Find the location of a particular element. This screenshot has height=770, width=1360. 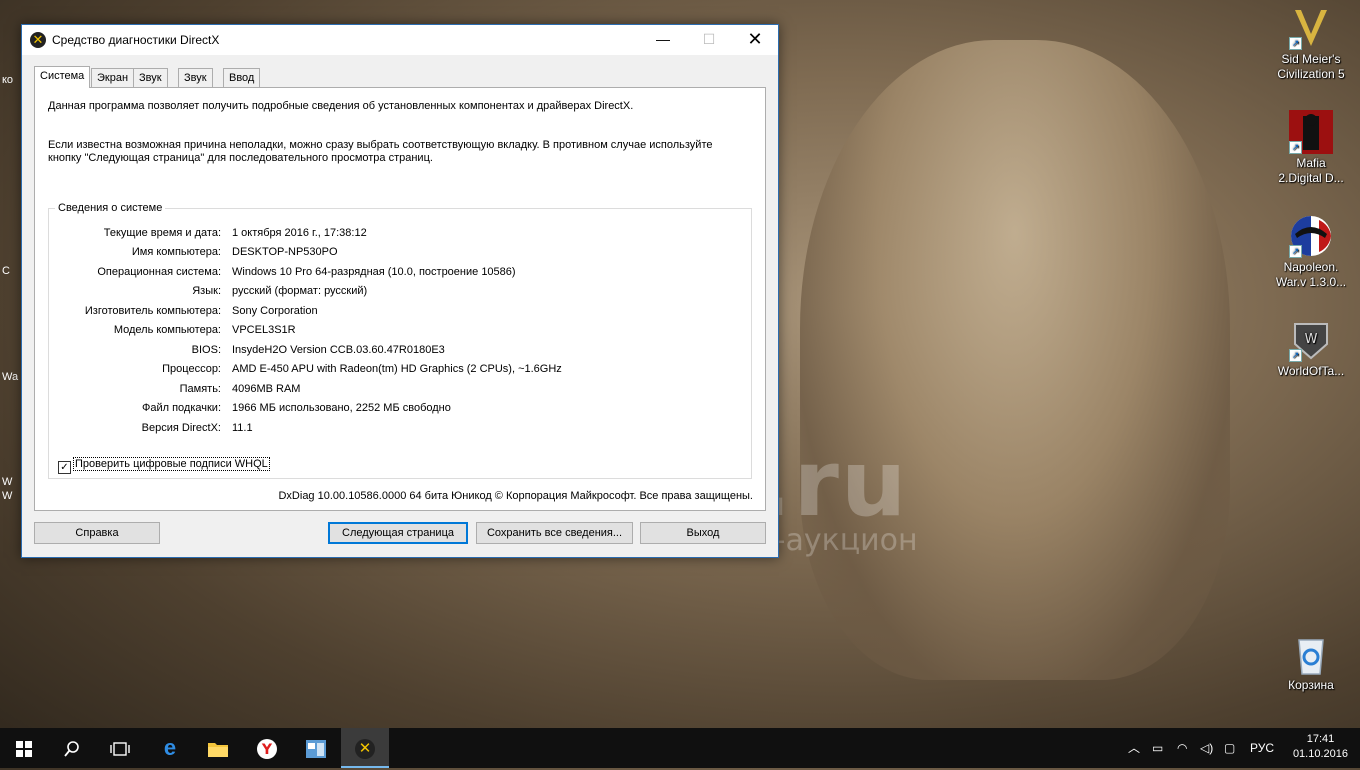

windows-logo-icon is located at coordinates (24, 748).